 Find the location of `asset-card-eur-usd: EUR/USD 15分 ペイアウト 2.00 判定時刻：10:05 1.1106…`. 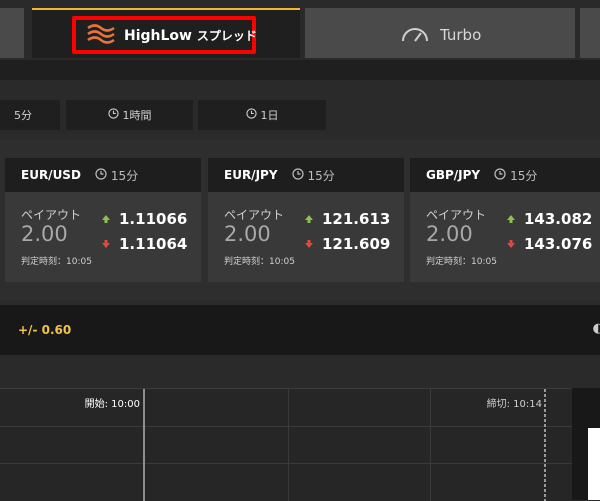

asset-card-eur-usd: EUR/USD 15分 ペイアウト 2.00 判定時刻：10:05 1.1106… is located at coordinates (103, 220).